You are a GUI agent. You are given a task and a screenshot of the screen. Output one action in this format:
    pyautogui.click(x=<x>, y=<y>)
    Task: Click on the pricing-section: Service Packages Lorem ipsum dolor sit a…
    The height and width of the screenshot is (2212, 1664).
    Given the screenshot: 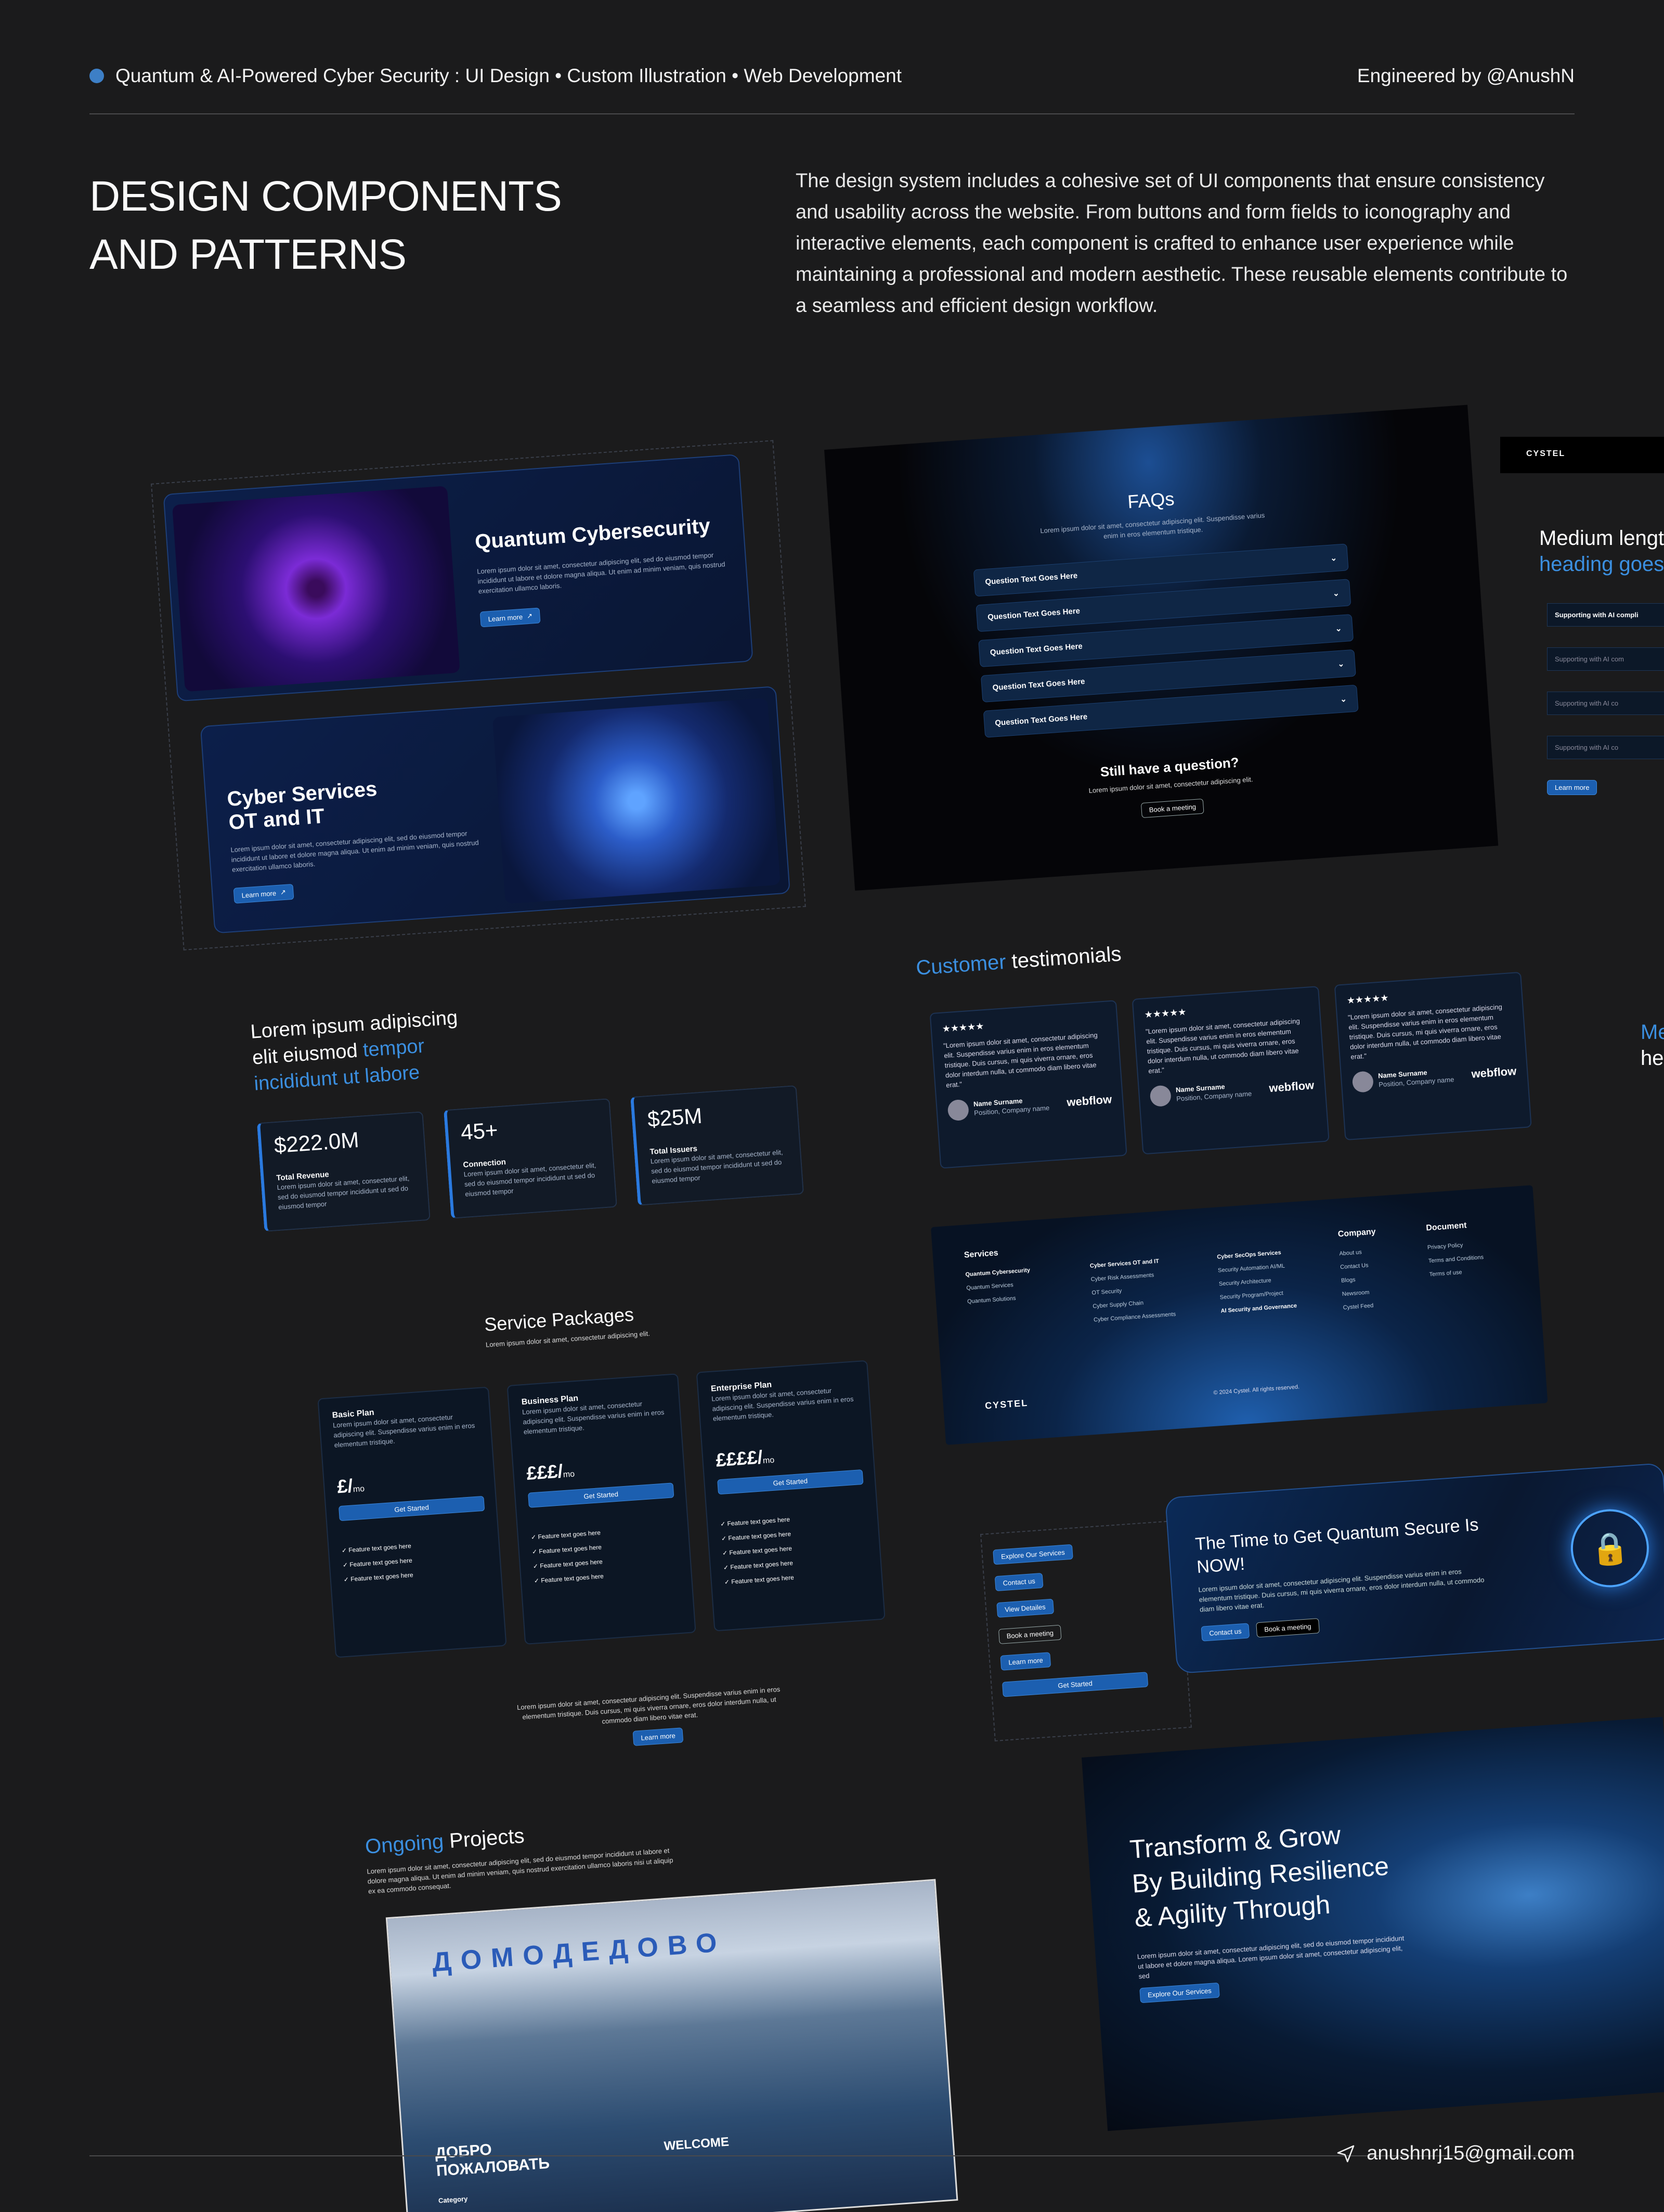 What is the action you would take?
    pyautogui.click(x=627, y=1528)
    